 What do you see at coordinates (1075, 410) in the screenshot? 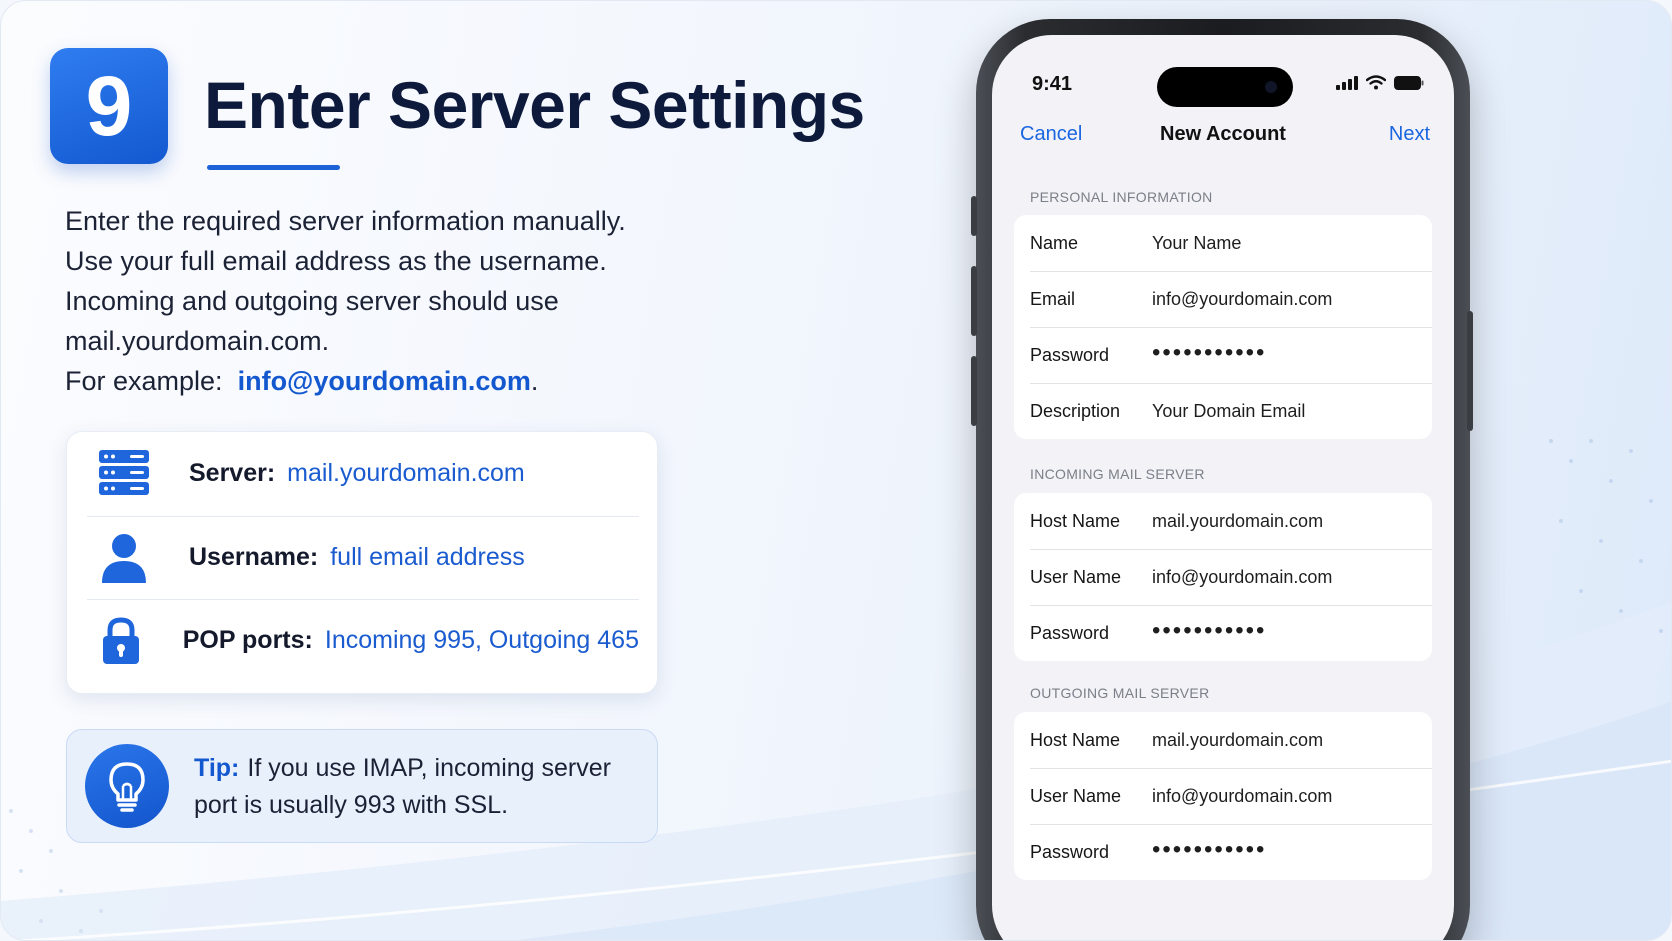
I see `field-label: Description` at bounding box center [1075, 410].